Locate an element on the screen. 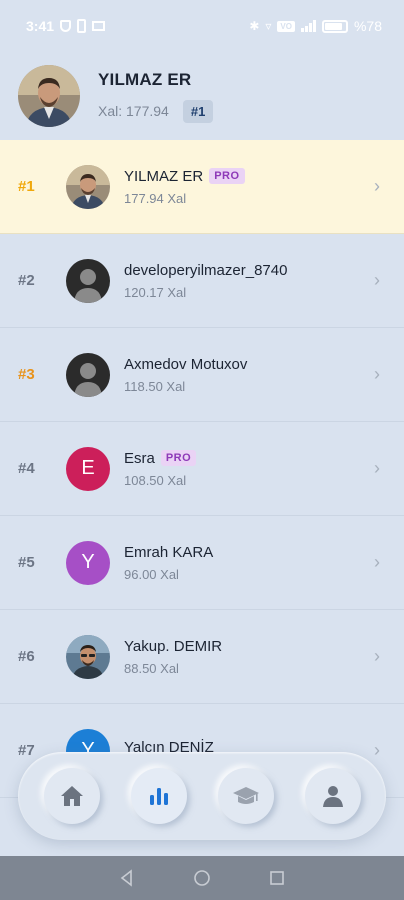  leaderboard-row: #6 Yakup. DEMIR 88.50 Xal › is located at coordinates (202, 657).